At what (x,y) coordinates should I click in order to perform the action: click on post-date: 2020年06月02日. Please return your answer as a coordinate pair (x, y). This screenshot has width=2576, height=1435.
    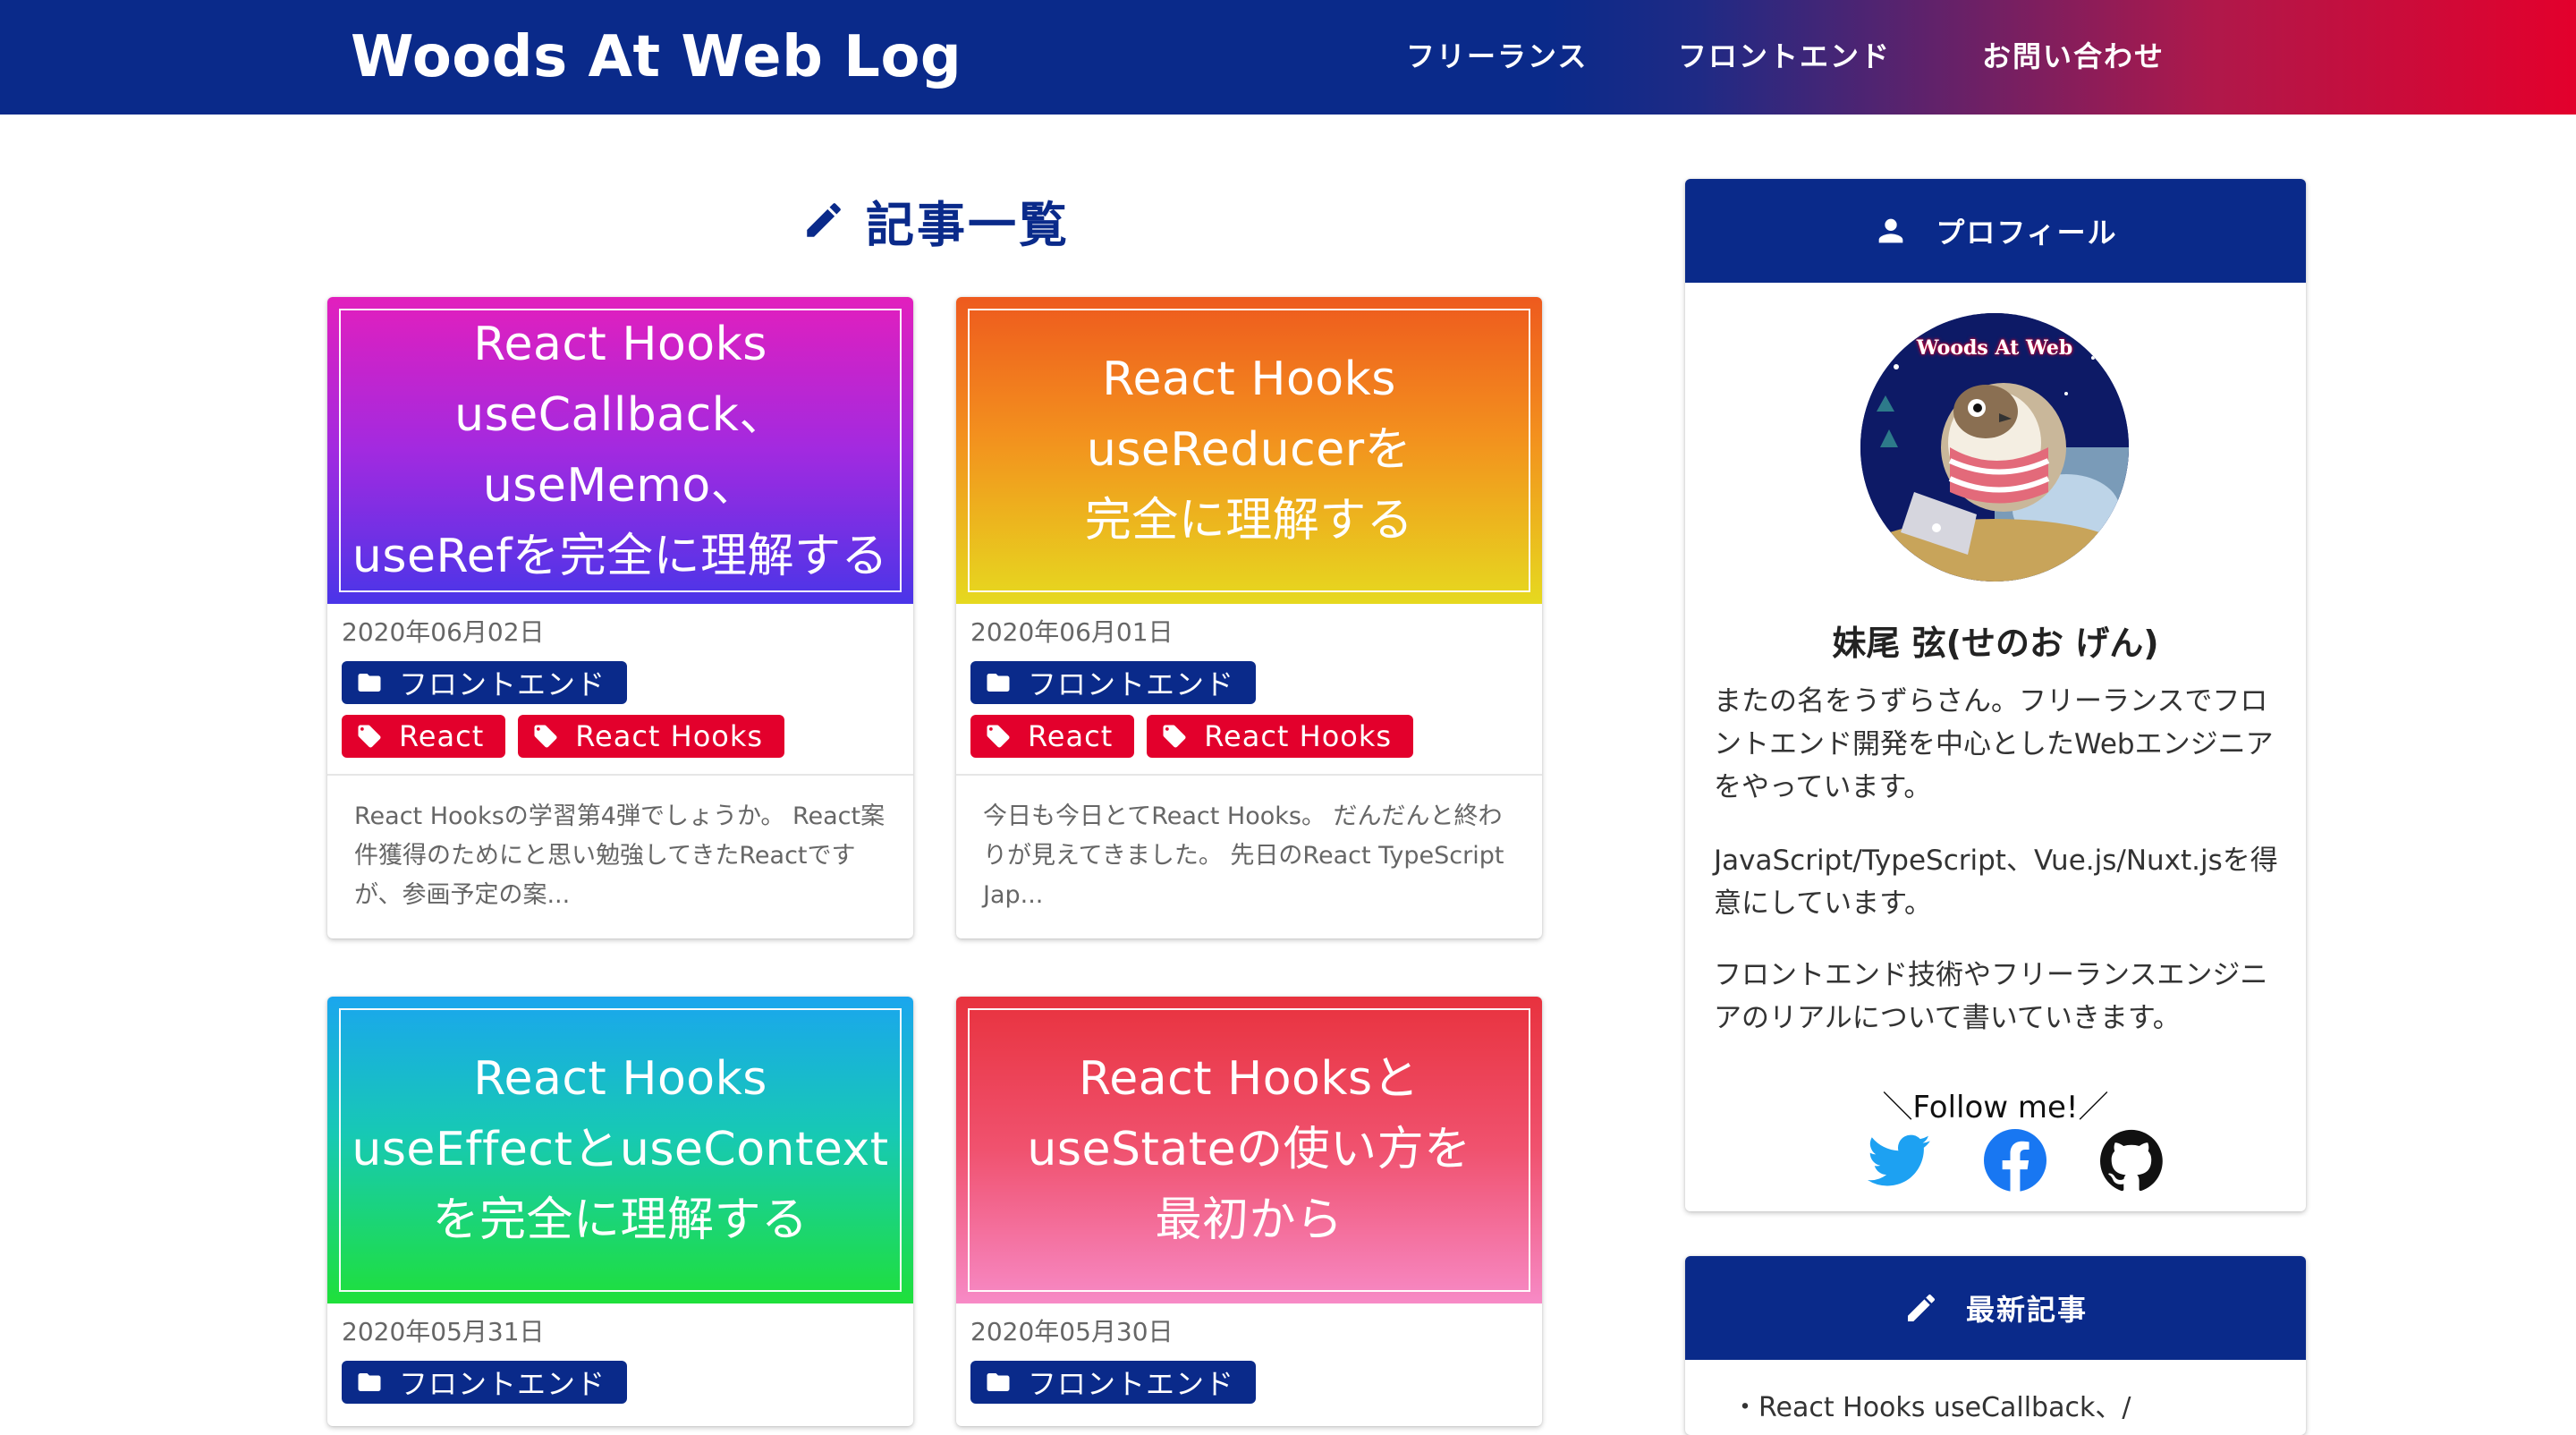
    Looking at the image, I should click on (443, 632).